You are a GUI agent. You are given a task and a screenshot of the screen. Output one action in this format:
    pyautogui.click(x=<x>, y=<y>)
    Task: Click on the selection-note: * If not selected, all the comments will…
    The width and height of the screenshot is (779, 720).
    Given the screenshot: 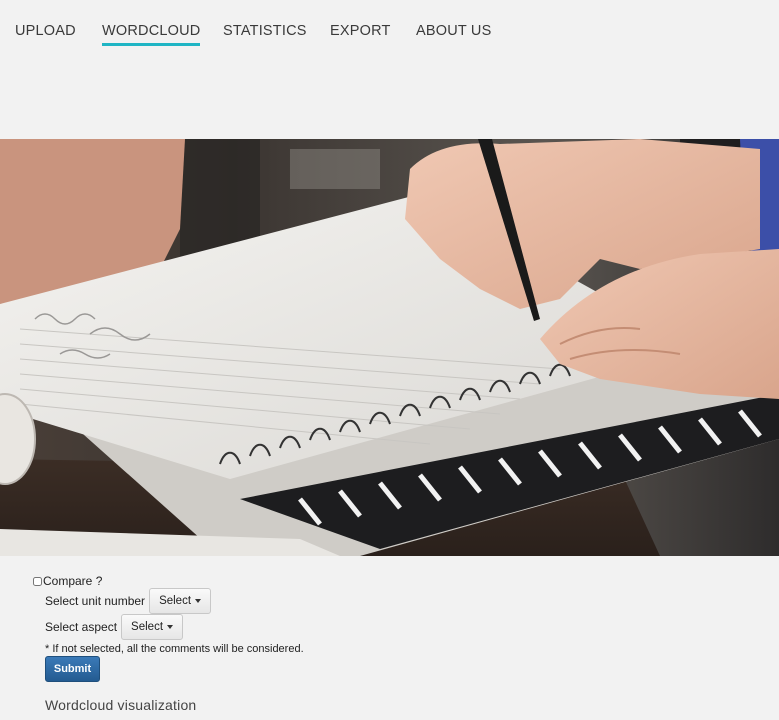 What is the action you would take?
    pyautogui.click(x=174, y=649)
    